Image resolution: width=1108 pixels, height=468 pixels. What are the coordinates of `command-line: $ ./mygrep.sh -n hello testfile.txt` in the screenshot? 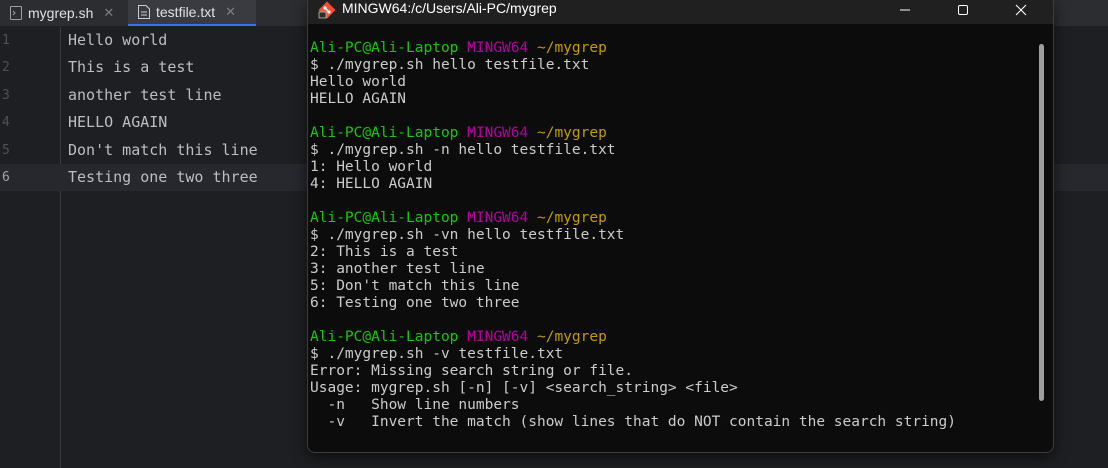 It's located at (670, 150).